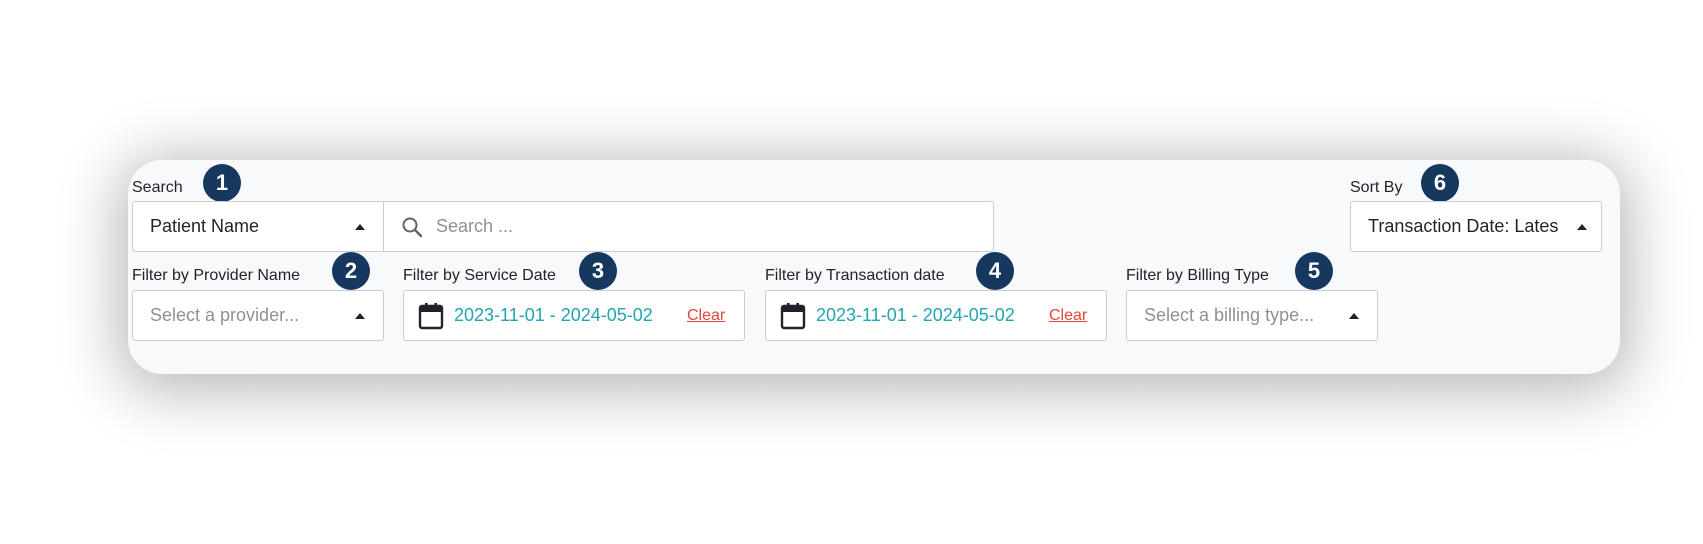  Describe the element at coordinates (412, 227) in the screenshot. I see `search-icon` at that location.